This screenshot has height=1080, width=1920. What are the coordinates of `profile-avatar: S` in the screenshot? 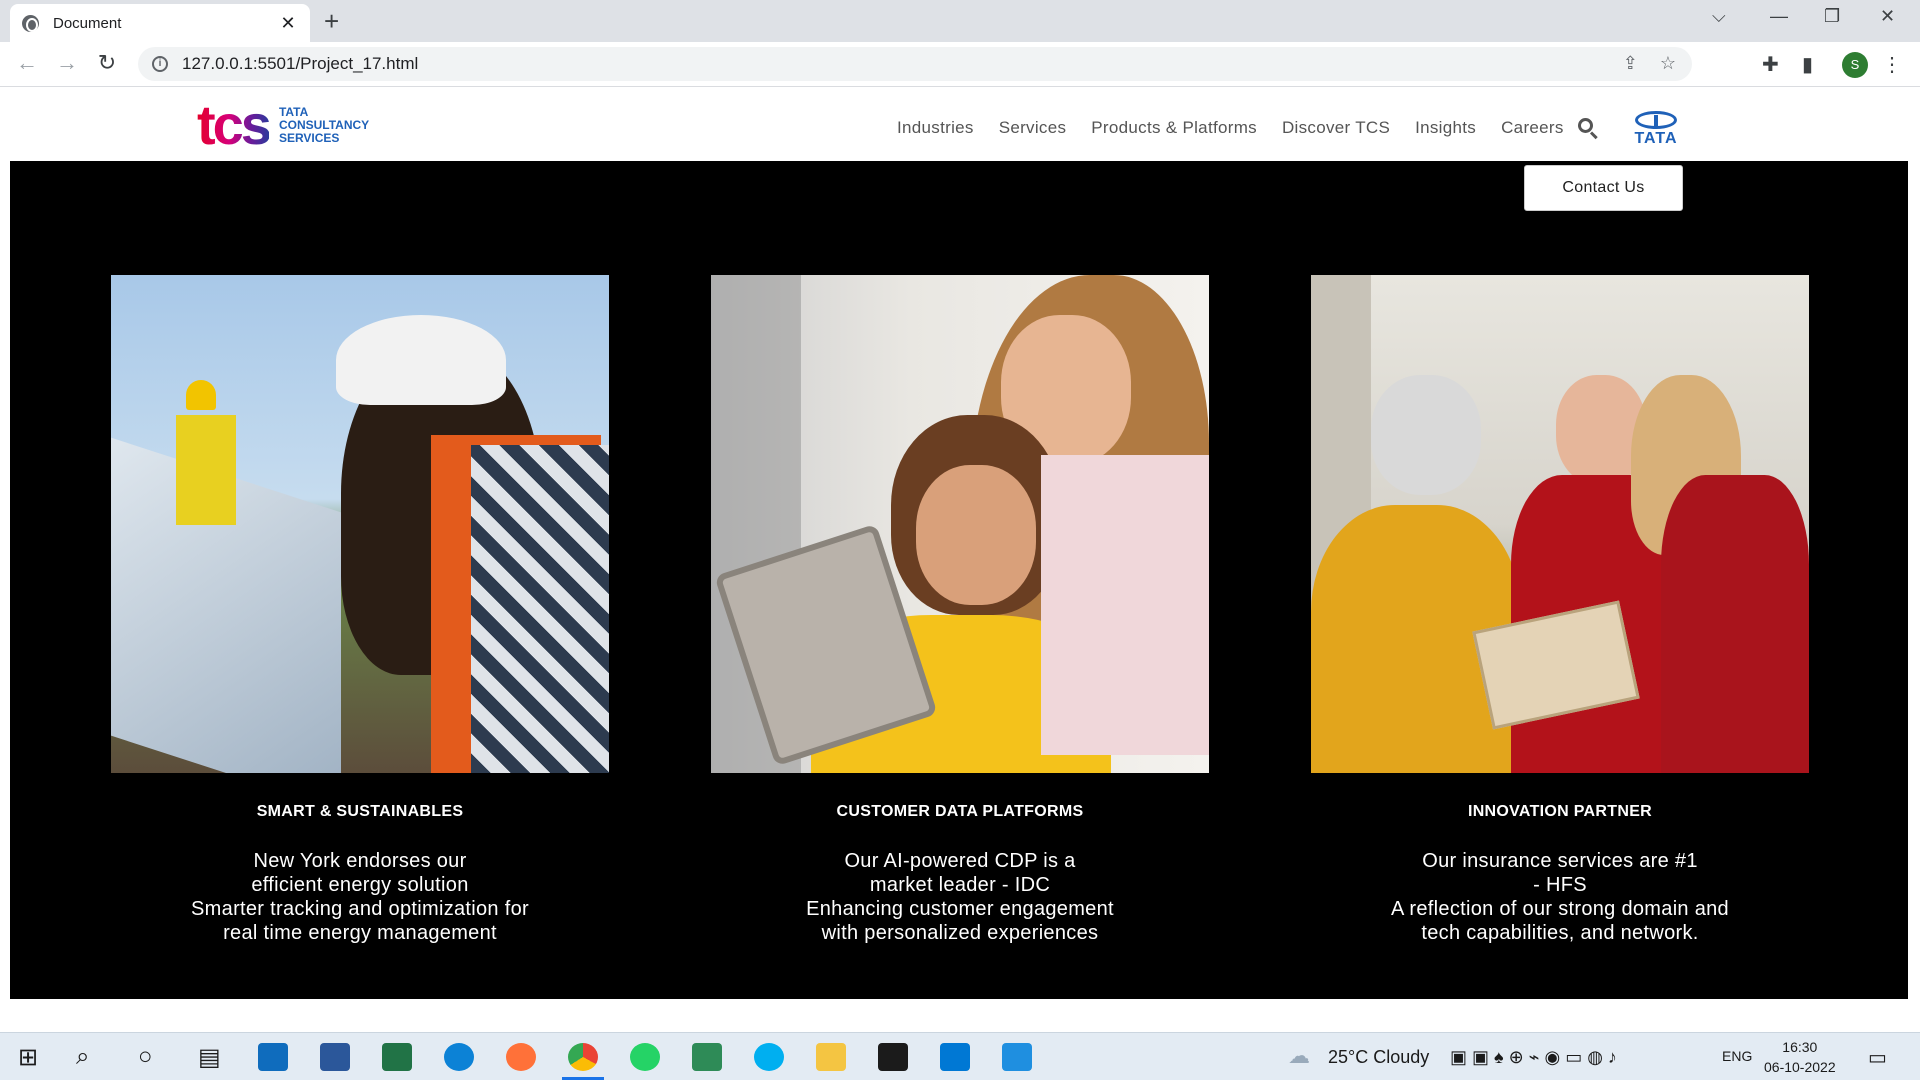 It's located at (1855, 65).